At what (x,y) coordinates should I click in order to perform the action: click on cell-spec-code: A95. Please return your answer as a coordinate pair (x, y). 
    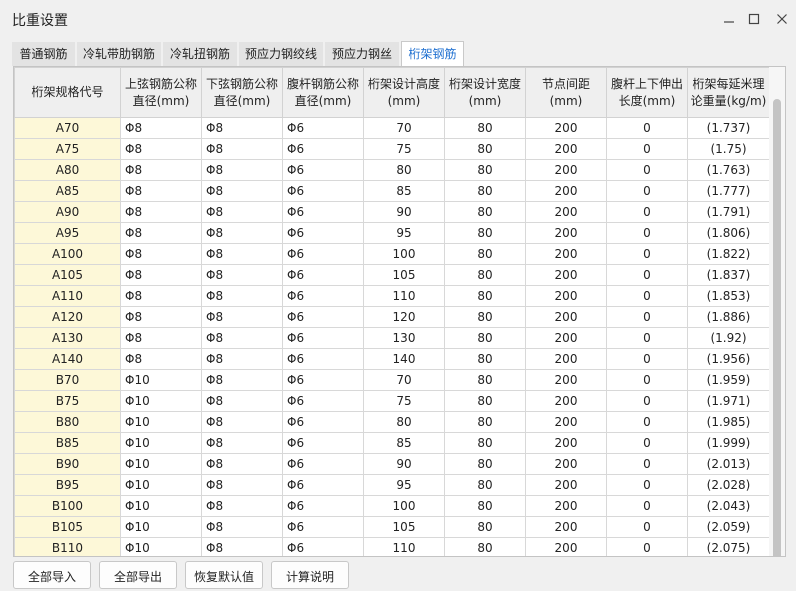
    Looking at the image, I should click on (67, 233).